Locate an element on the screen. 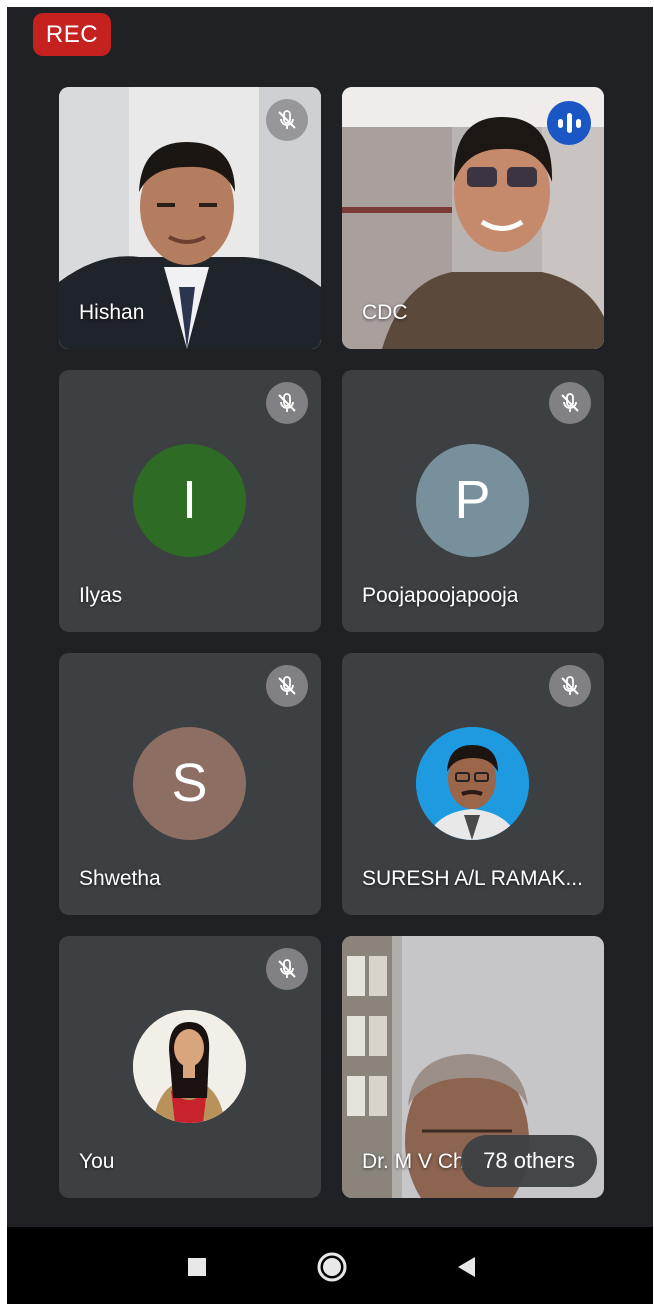 This screenshot has height=1304, width=654. participant-name: Shwetha is located at coordinates (120, 878).